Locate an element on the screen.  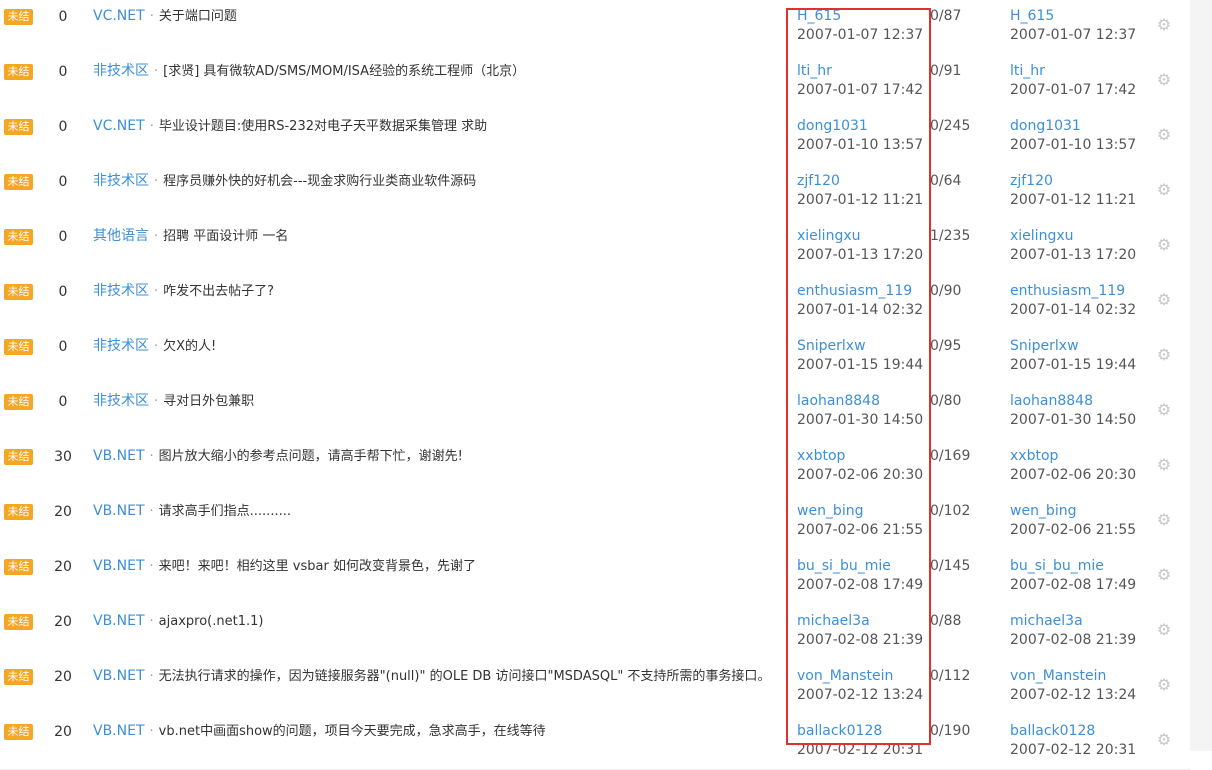
last-reply-user-link: michael3a is located at coordinates (1082, 621).